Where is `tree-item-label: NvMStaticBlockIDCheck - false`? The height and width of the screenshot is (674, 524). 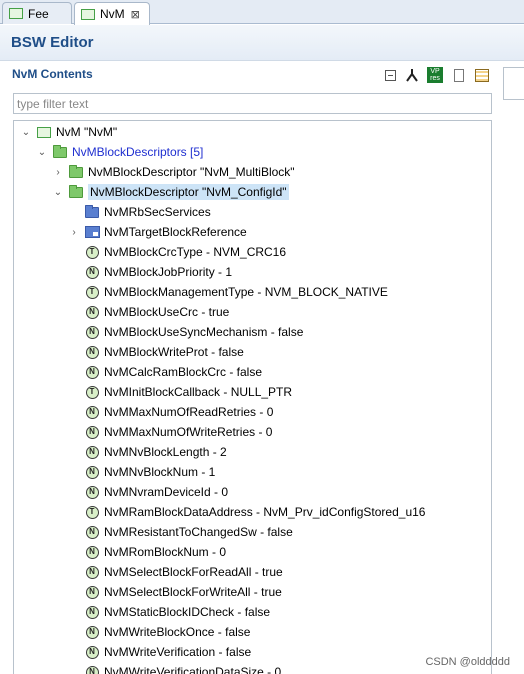
tree-item-label: NvMStaticBlockIDCheck - false is located at coordinates (187, 612).